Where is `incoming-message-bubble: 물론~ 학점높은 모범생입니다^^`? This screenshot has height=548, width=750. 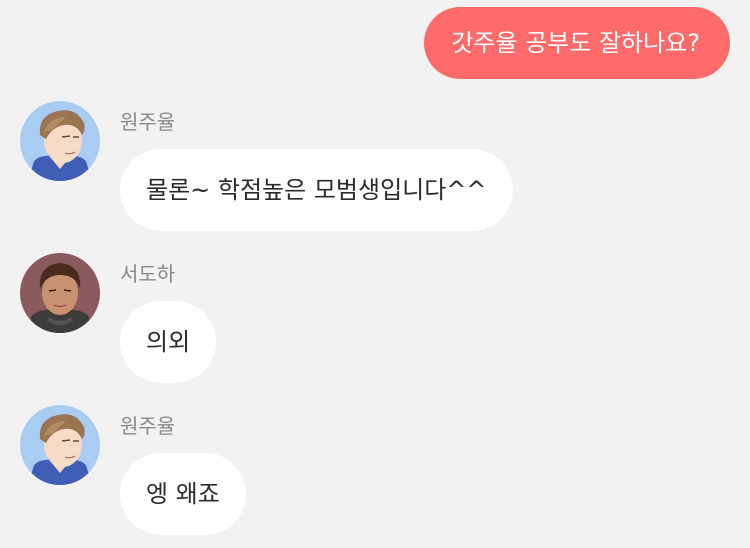 incoming-message-bubble: 물론~ 학점높은 모범생입니다^^ is located at coordinates (316, 190).